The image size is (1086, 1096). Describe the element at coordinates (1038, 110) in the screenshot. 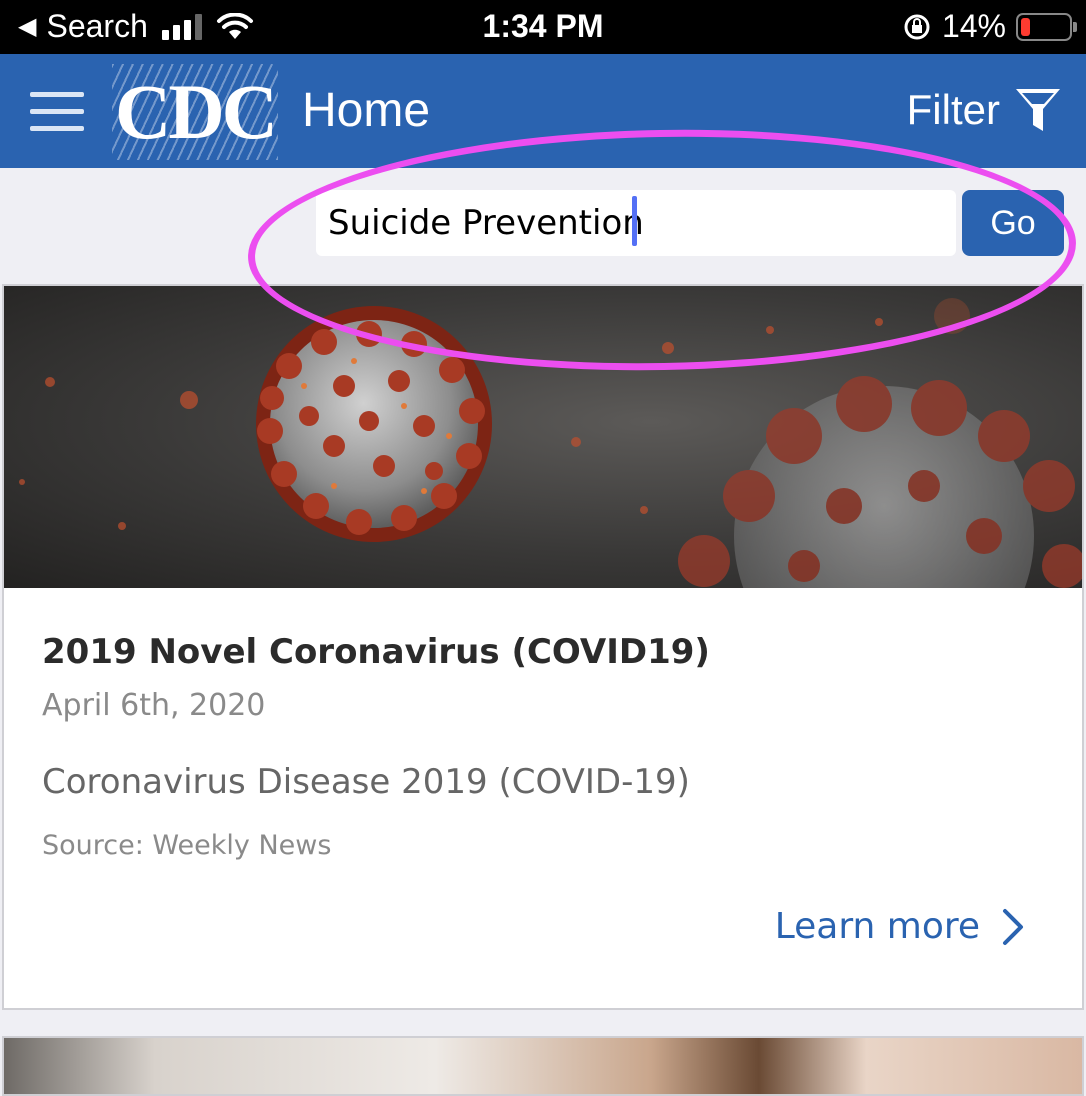

I see `filter-funnel-icon` at that location.